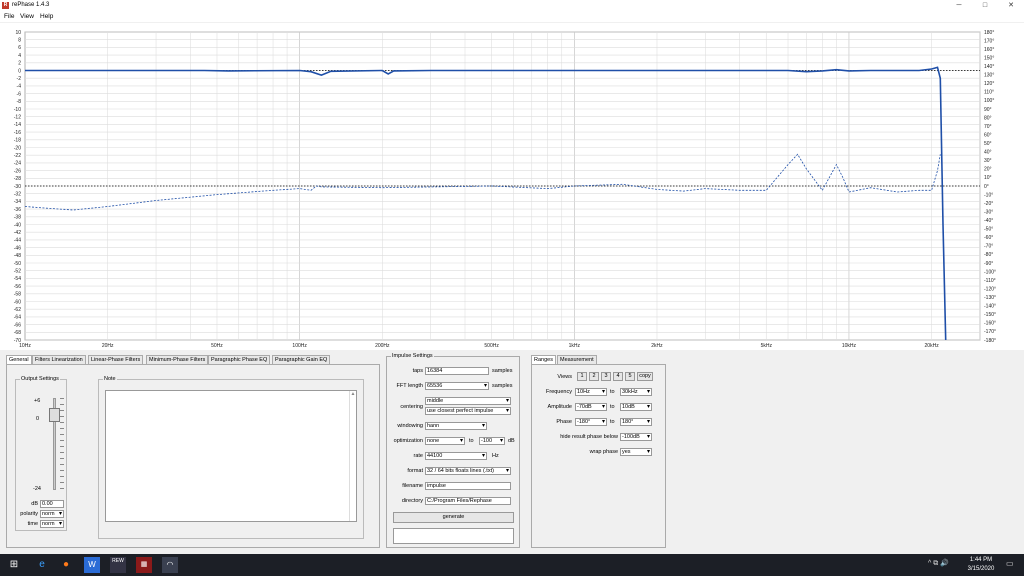  What do you see at coordinates (19, 94) in the screenshot?
I see `y-tick-left-label: -6` at bounding box center [19, 94].